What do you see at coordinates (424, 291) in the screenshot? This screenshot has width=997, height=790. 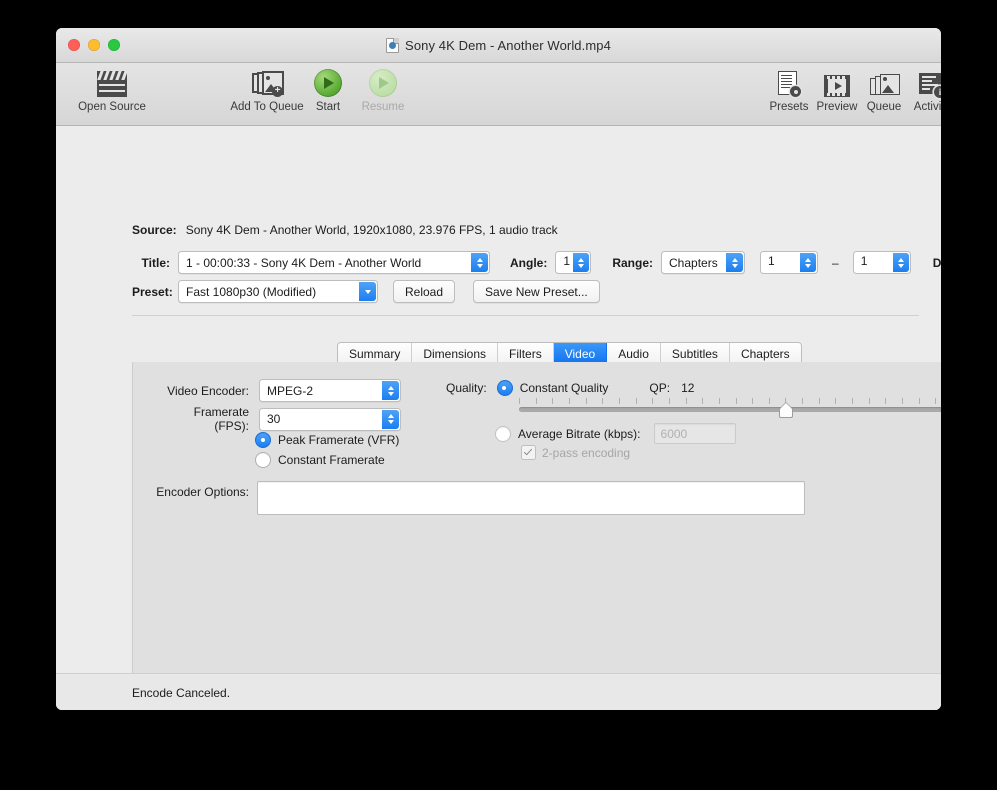 I see `reload-button: Reload` at bounding box center [424, 291].